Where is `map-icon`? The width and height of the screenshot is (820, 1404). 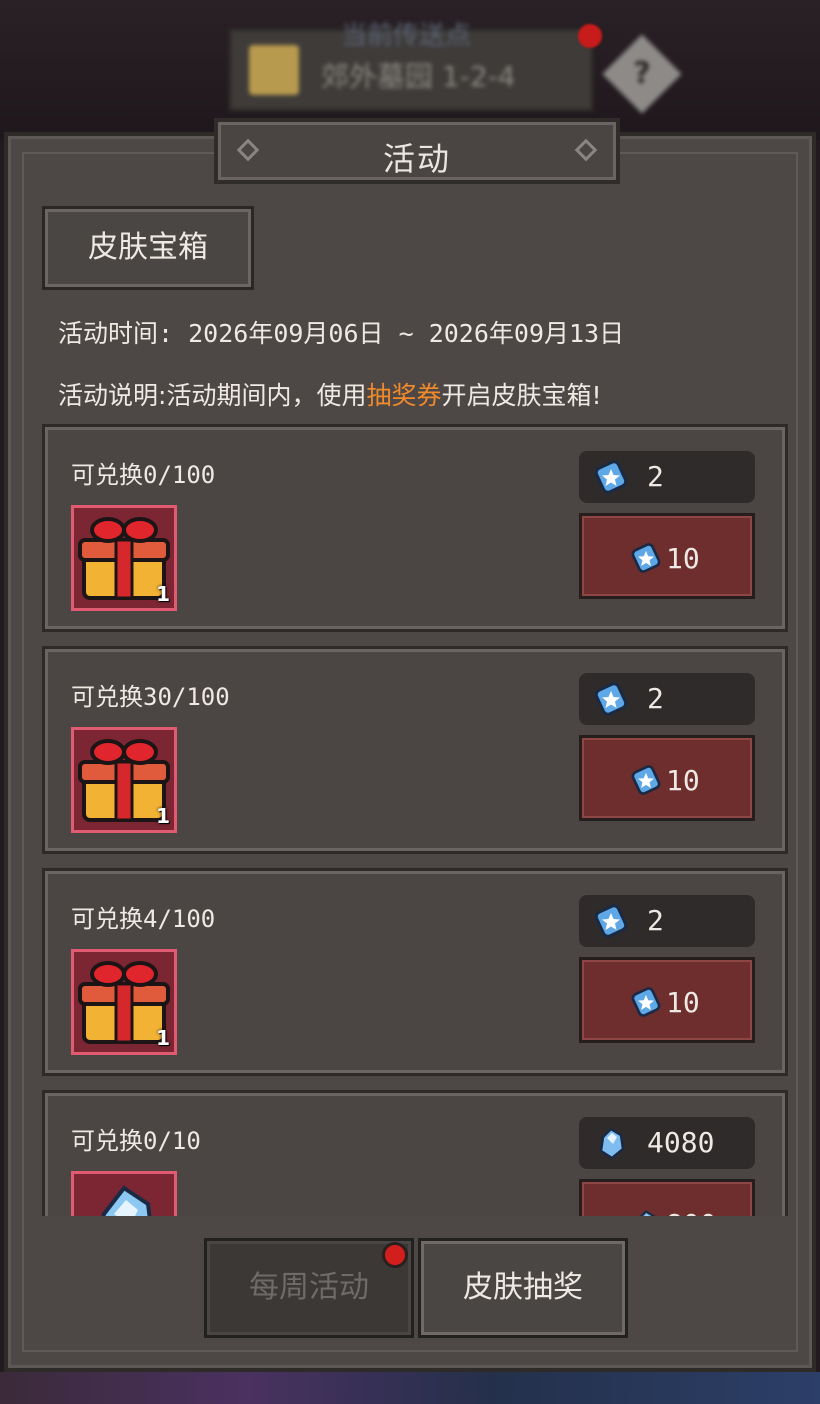
map-icon is located at coordinates (274, 70).